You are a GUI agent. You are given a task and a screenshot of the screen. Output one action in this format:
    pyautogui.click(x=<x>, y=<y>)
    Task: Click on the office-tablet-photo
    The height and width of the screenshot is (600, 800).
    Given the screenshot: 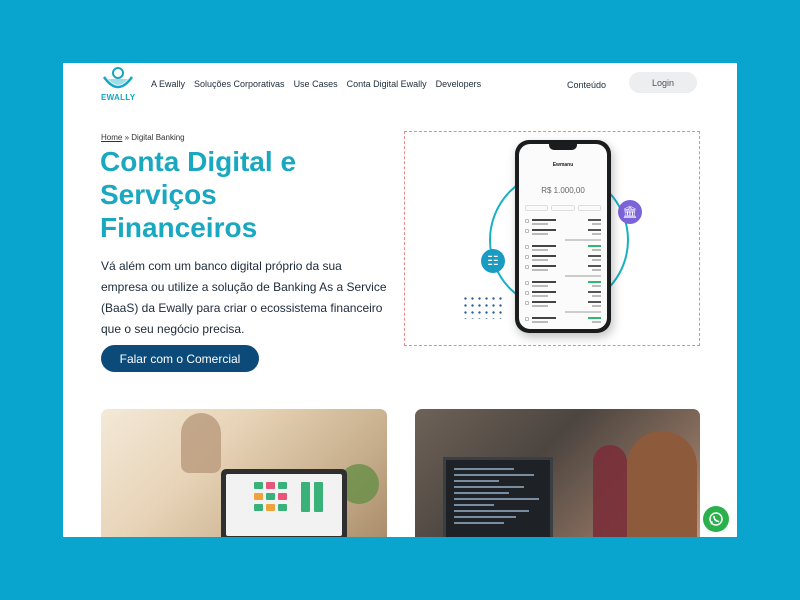 What is the action you would take?
    pyautogui.click(x=244, y=473)
    